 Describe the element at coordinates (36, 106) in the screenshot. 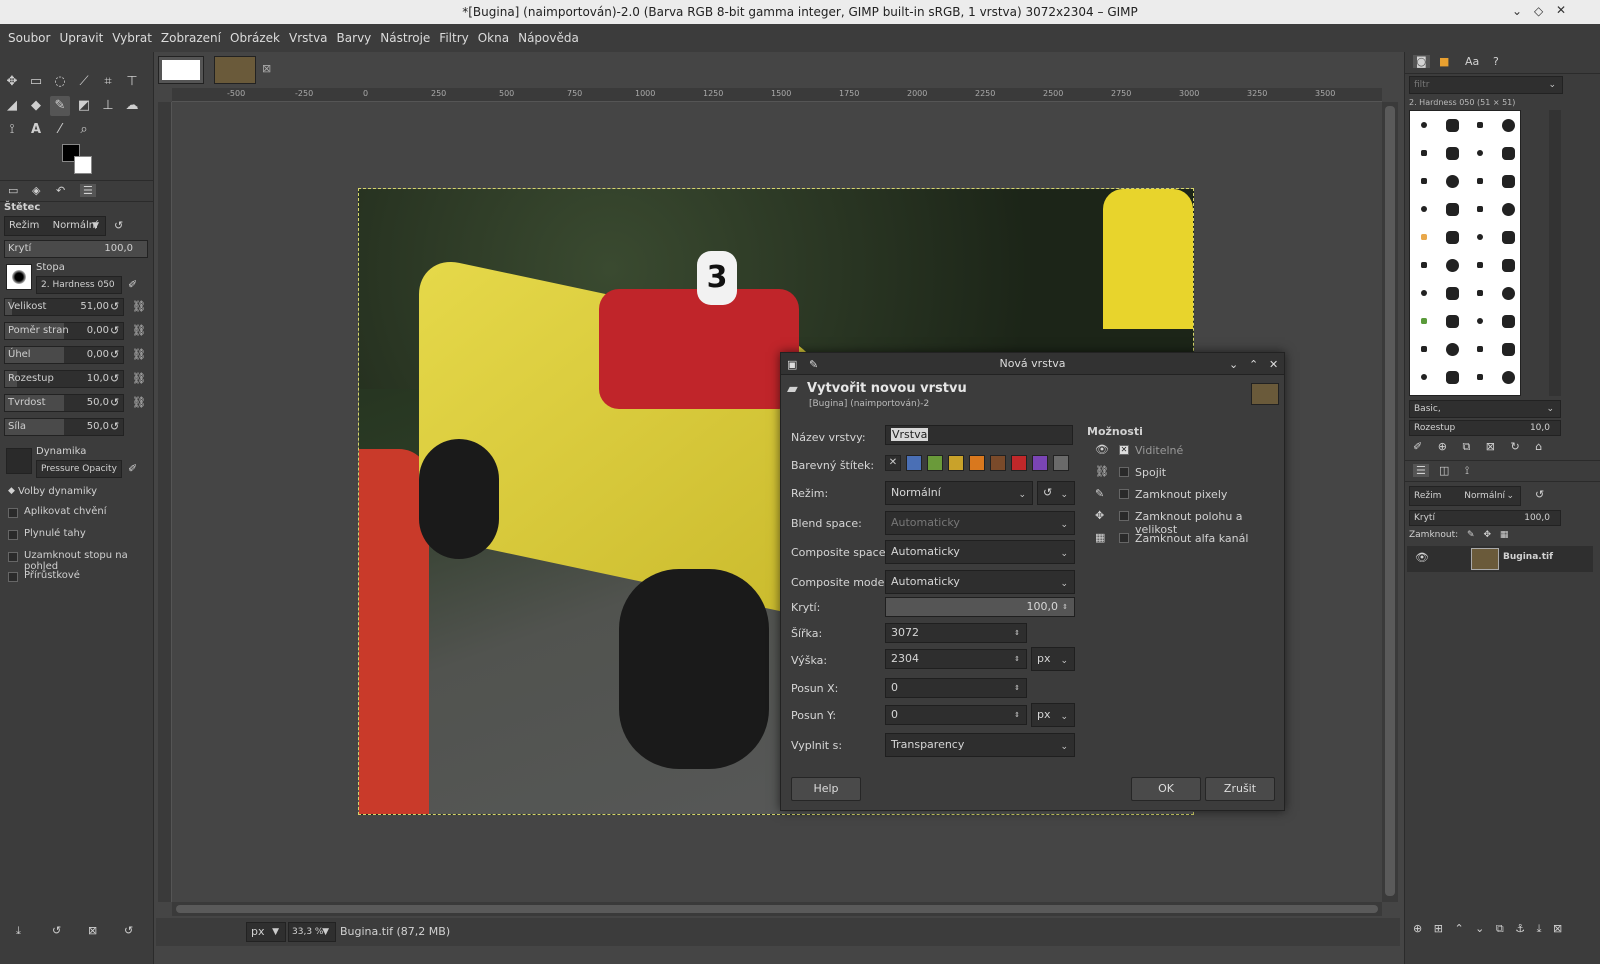

I see `bucket-icon: ◆` at that location.